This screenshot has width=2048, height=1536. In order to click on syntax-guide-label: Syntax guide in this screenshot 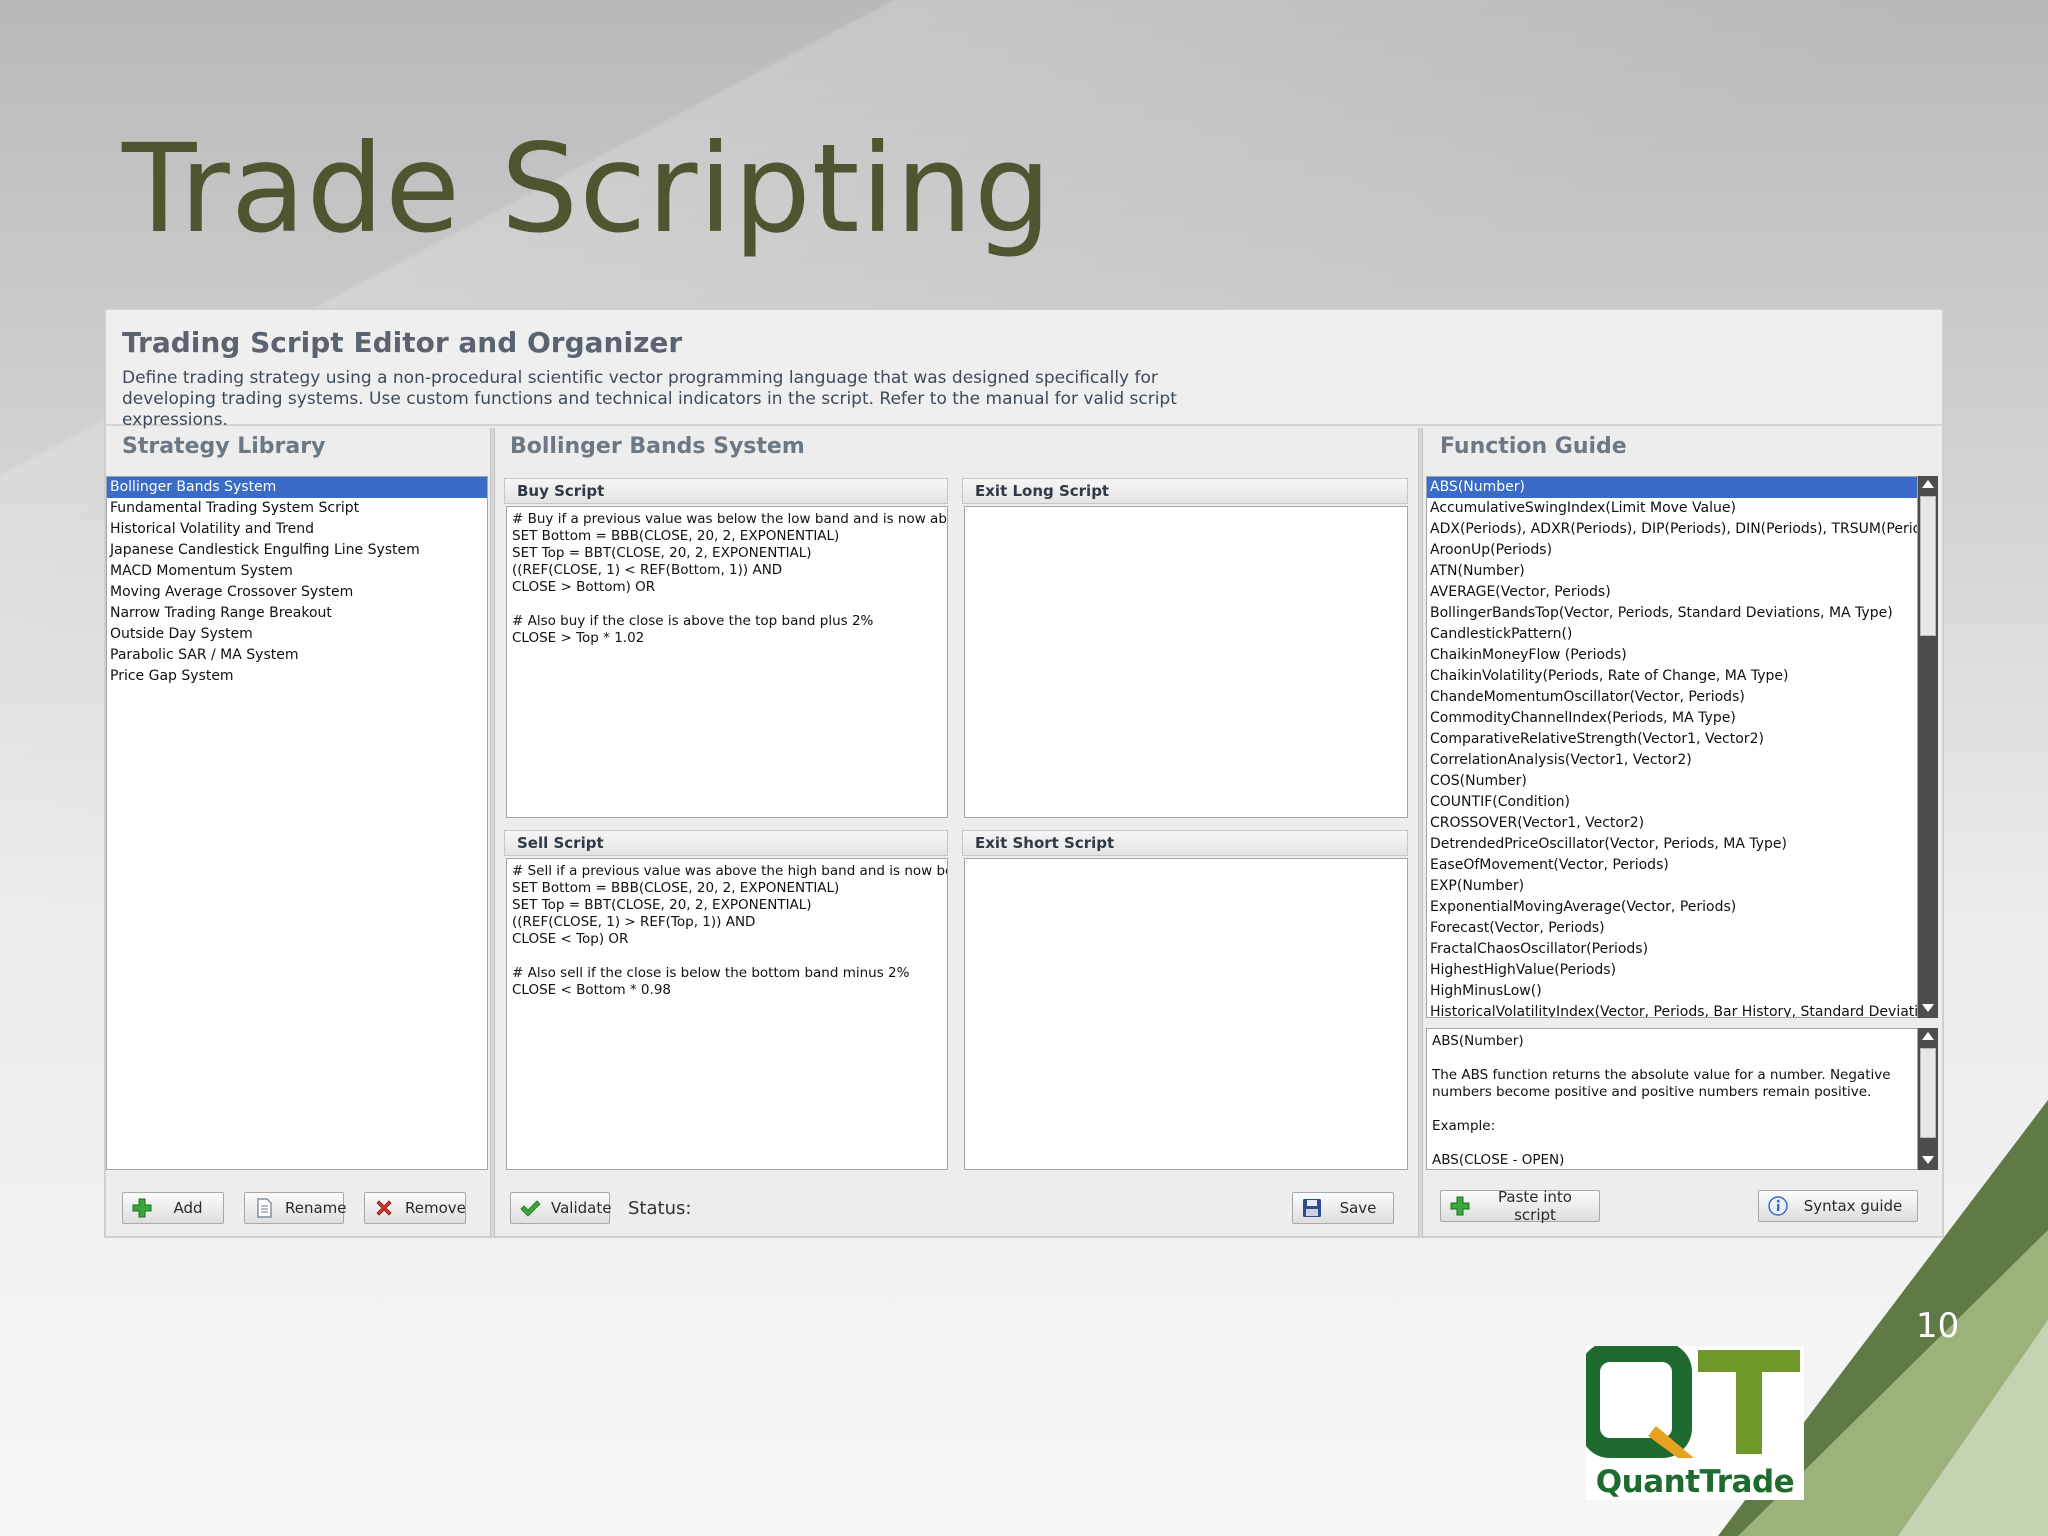, I will do `click(1853, 1206)`.